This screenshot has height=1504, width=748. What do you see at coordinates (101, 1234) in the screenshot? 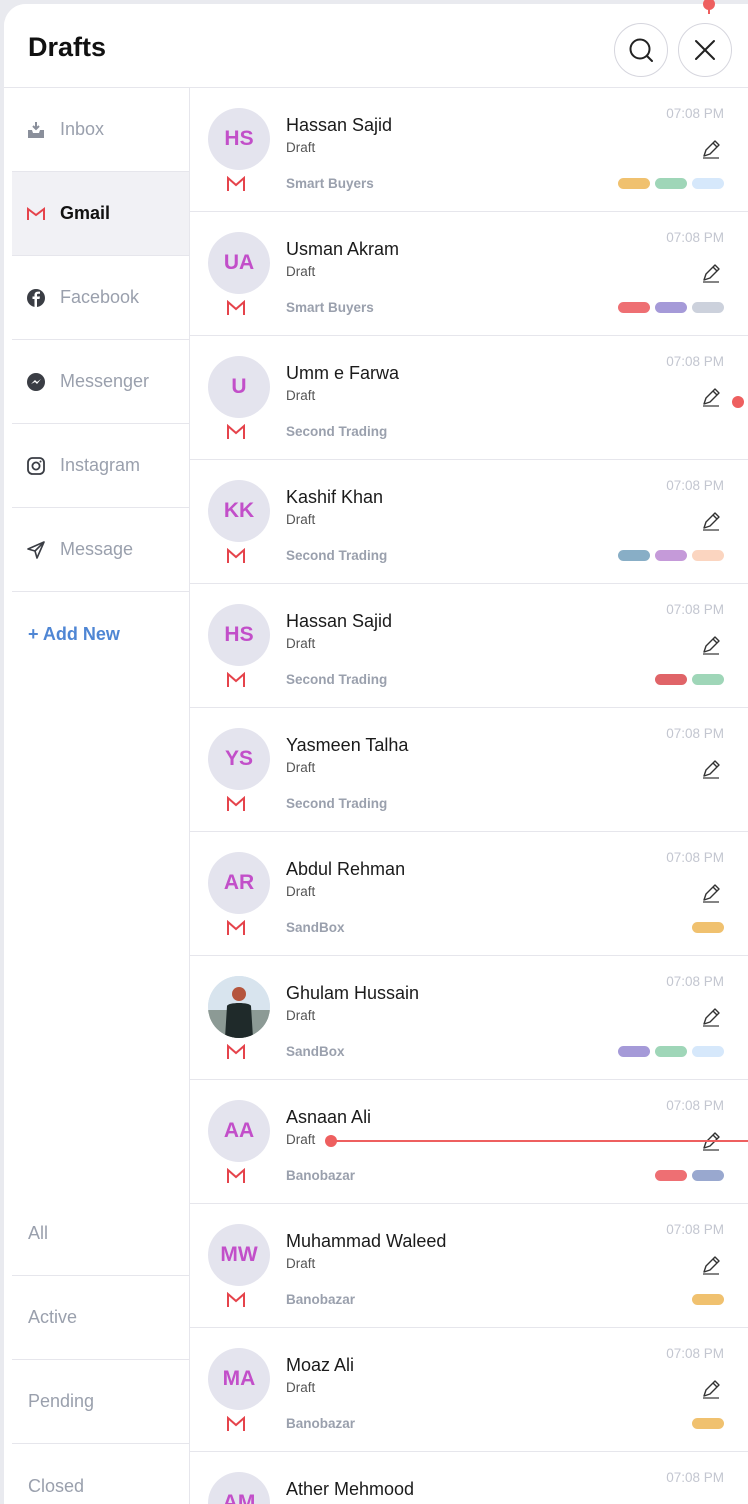
I see `filter-all: All` at bounding box center [101, 1234].